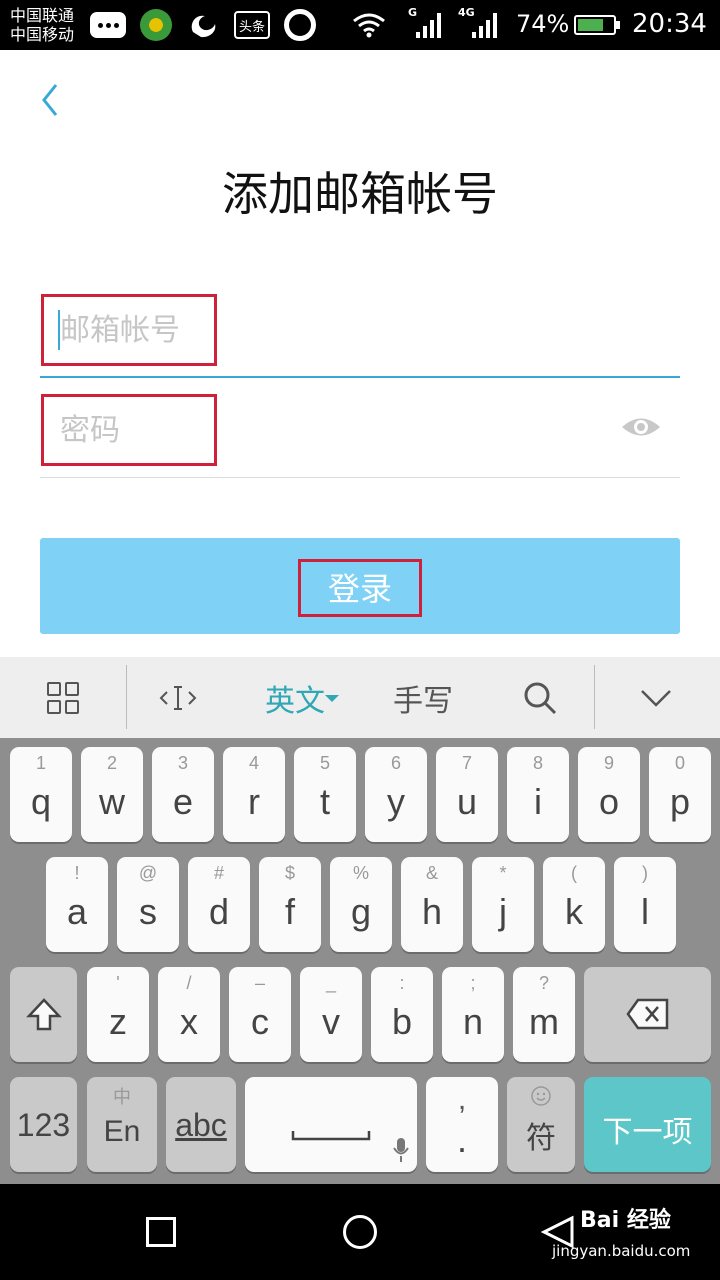 This screenshot has height=1280, width=720. I want to click on language-switch: 英文, so click(302, 697).